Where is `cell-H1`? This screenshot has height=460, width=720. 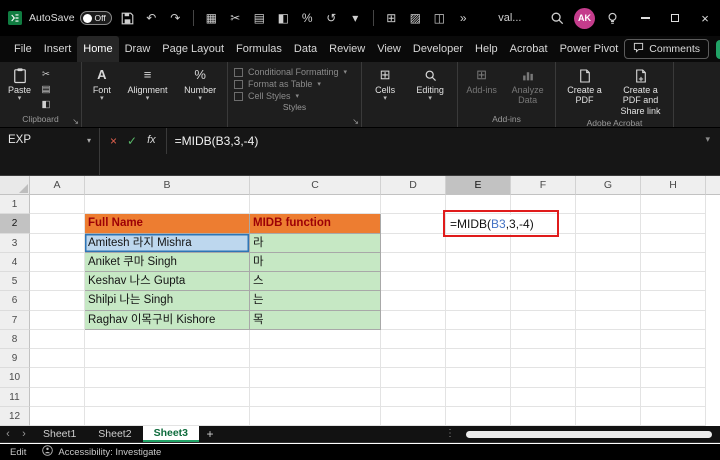 cell-H1 is located at coordinates (673, 205).